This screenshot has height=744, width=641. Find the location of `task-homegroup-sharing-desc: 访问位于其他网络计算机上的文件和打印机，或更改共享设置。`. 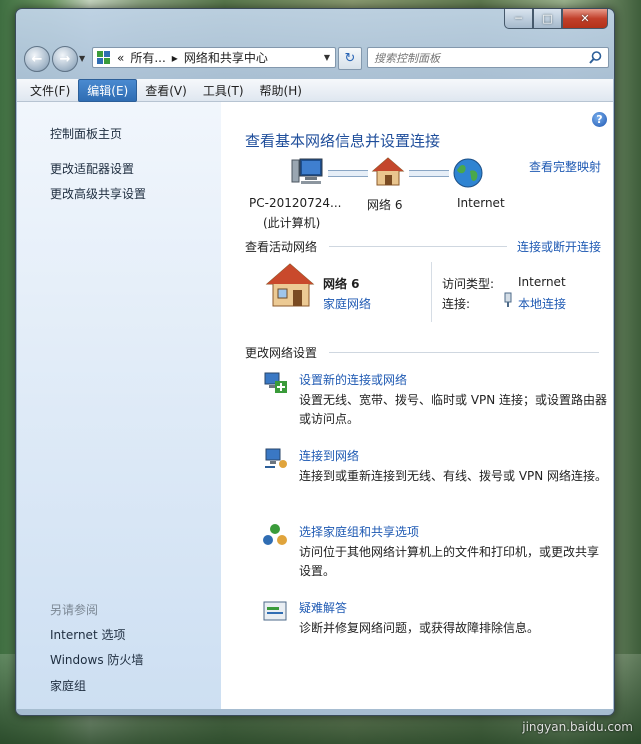

task-homegroup-sharing-desc: 访问位于其他网络计算机上的文件和打印机，或更改共享设置。 is located at coordinates (449, 561).